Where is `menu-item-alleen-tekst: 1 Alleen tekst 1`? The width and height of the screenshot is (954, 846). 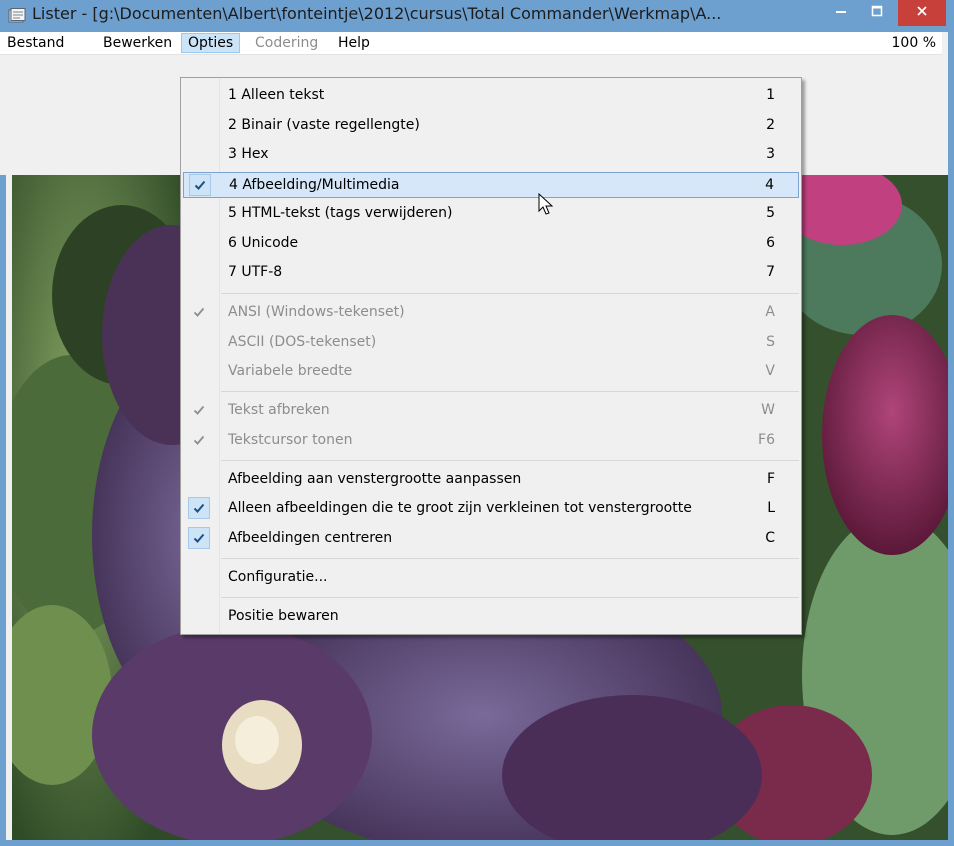 menu-item-alleen-tekst: 1 Alleen tekst 1 is located at coordinates (491, 96).